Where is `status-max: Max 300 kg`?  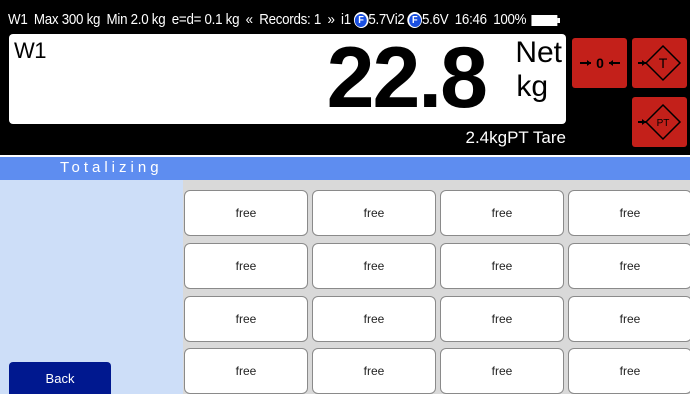 status-max: Max 300 kg is located at coordinates (67, 20).